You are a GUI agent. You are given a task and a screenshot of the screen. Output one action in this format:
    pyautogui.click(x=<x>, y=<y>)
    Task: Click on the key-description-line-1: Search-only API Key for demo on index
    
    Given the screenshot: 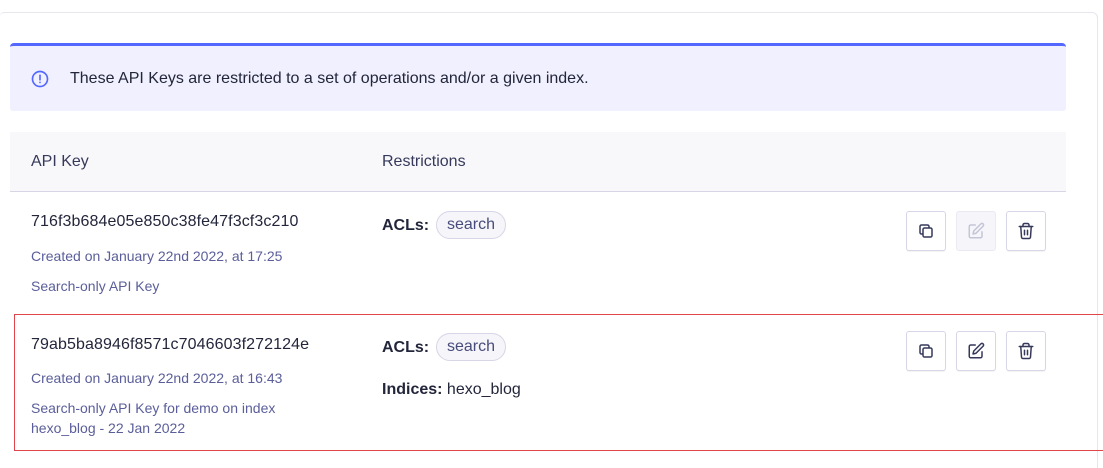 What is the action you would take?
    pyautogui.click(x=153, y=408)
    